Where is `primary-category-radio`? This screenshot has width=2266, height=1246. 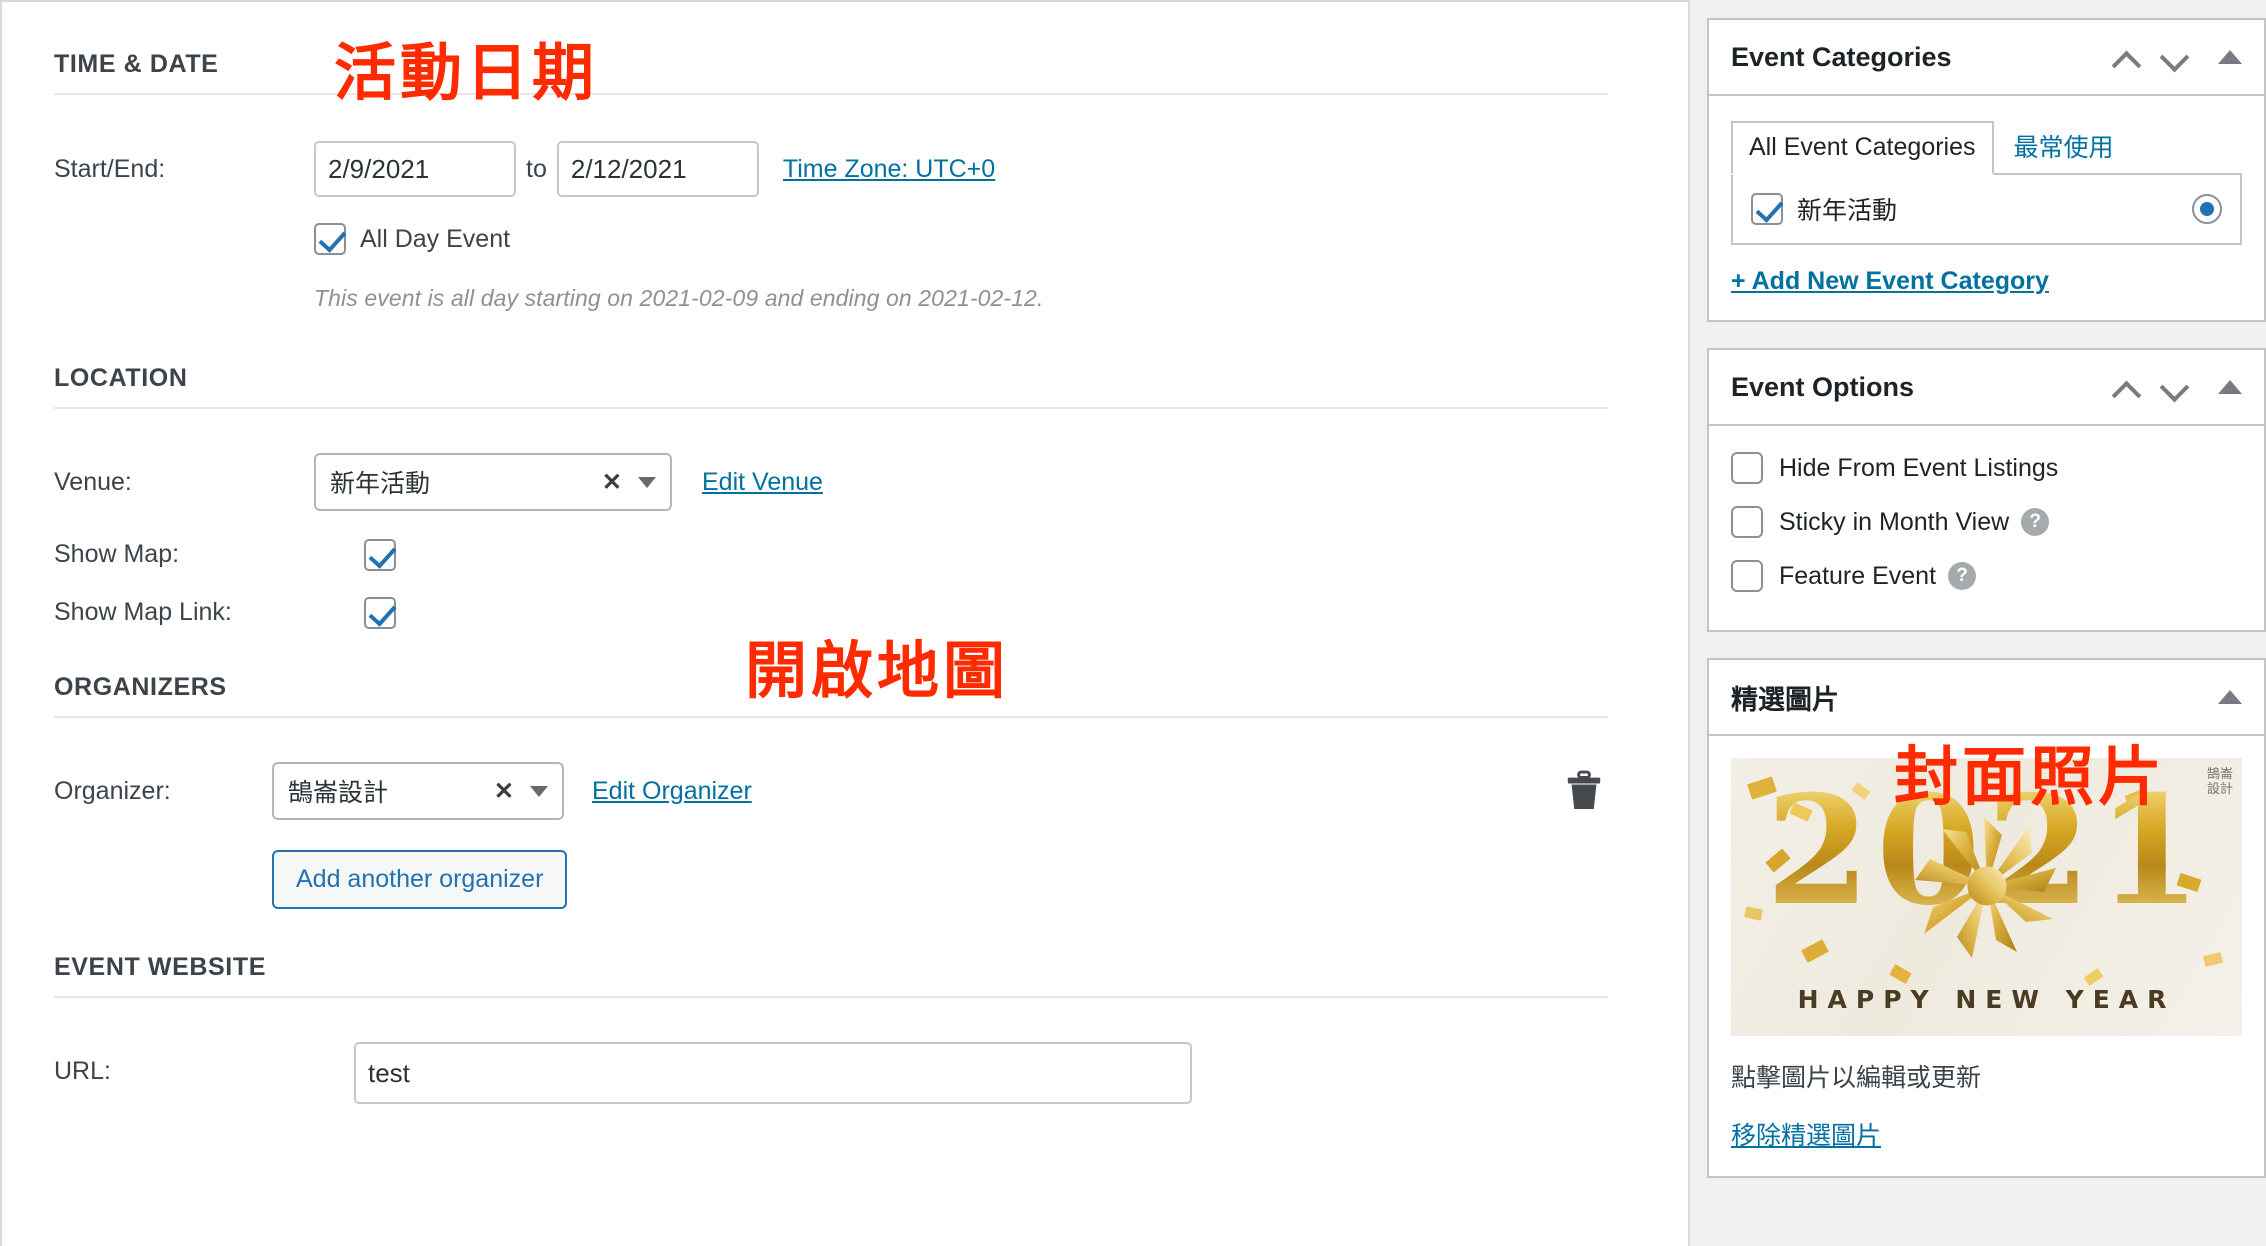 primary-category-radio is located at coordinates (2207, 209).